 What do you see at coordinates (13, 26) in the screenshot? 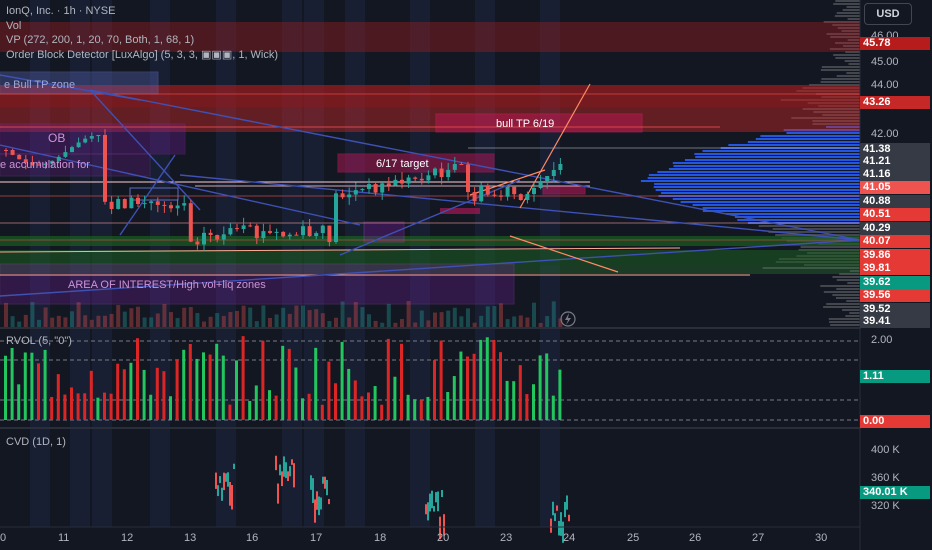
I see `vol-legend: Vol` at bounding box center [13, 26].